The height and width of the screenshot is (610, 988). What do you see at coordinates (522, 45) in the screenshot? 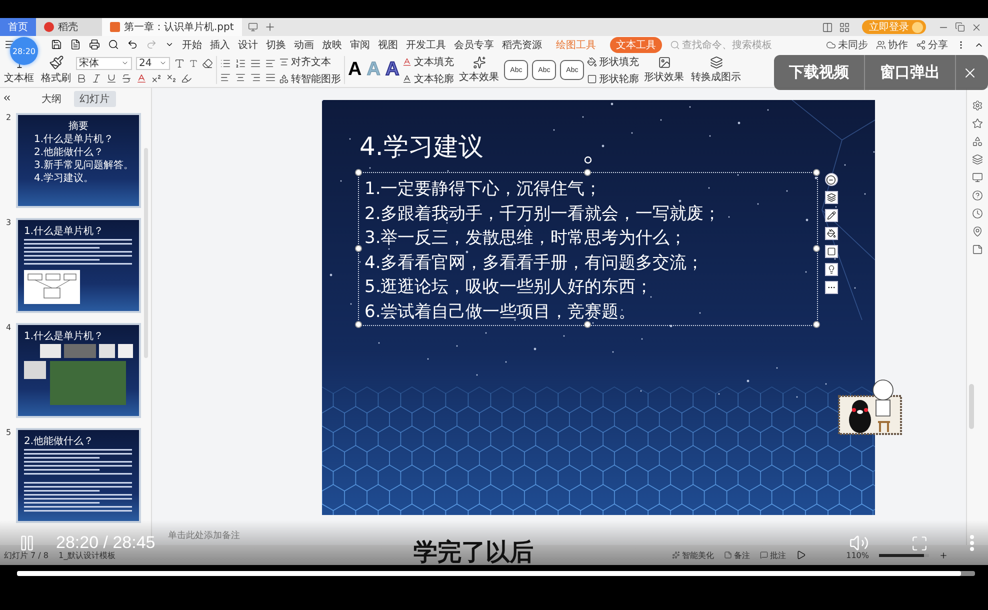
I see `menu-tab: 稻壳资源` at bounding box center [522, 45].